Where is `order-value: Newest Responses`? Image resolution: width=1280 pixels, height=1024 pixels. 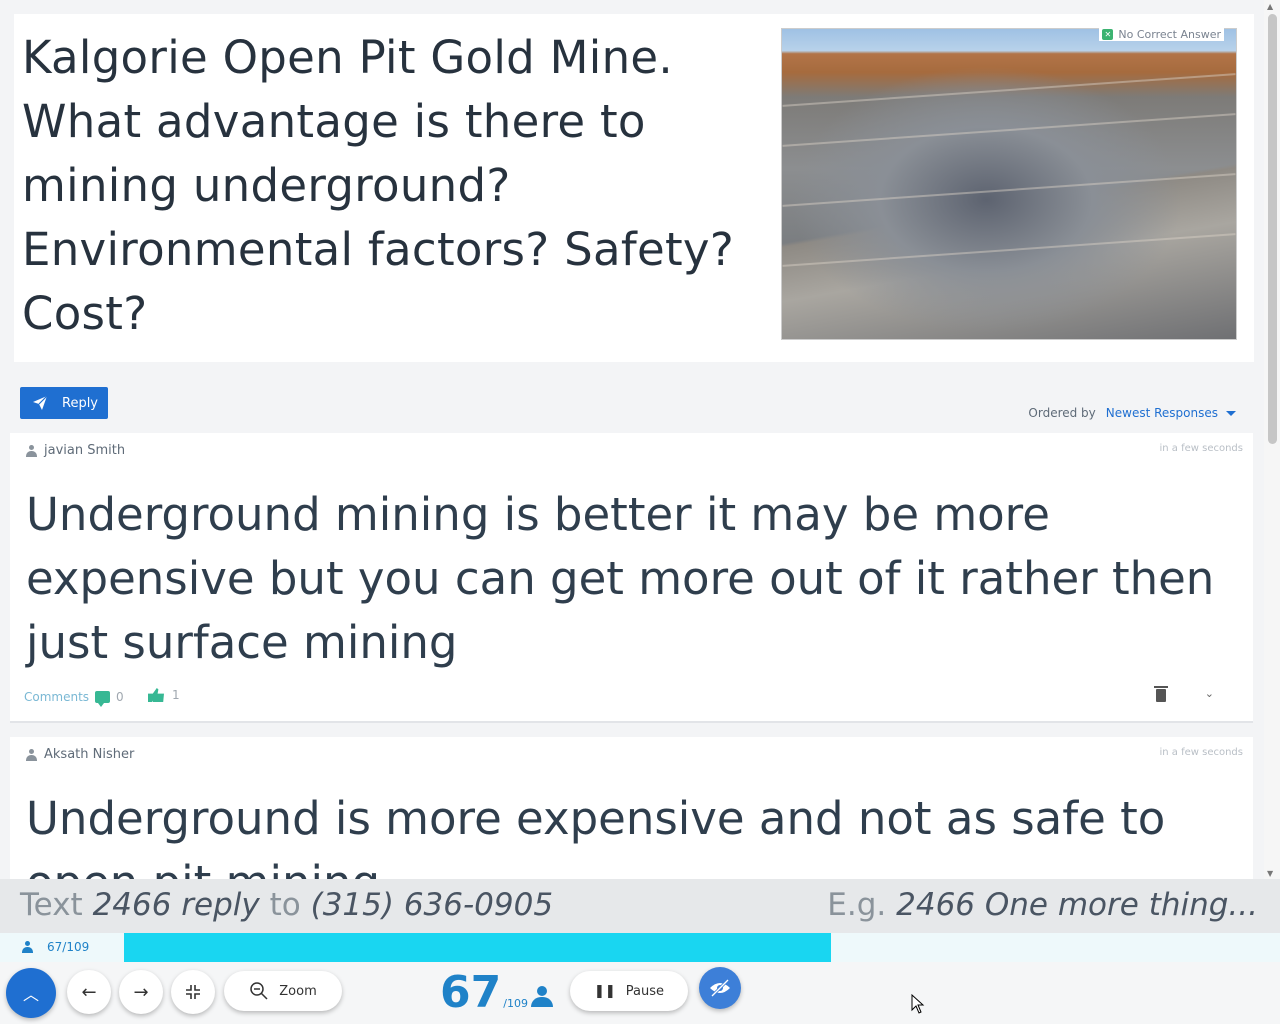
order-value: Newest Responses is located at coordinates (1161, 413).